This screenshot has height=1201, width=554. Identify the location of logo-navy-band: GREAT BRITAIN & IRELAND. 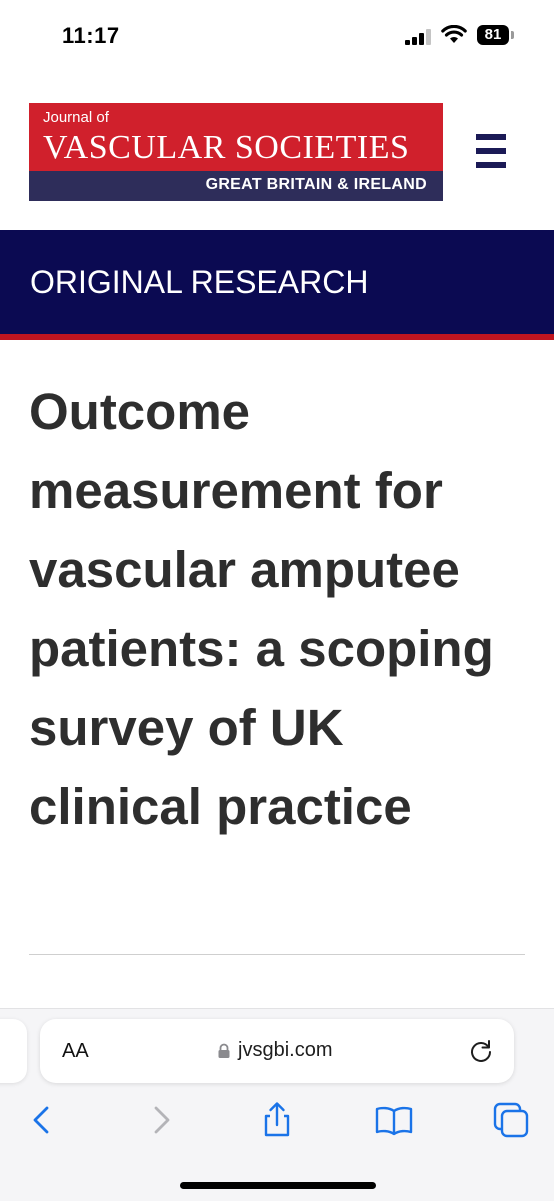
(236, 186).